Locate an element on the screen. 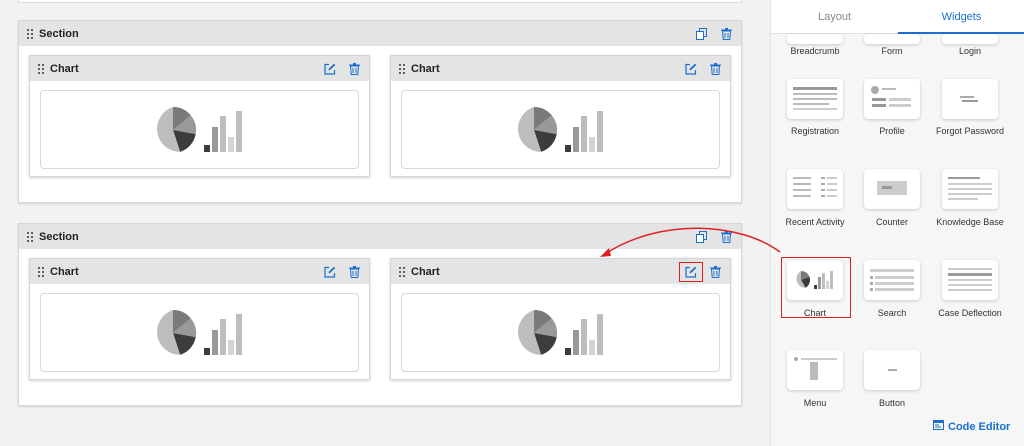 The height and width of the screenshot is (446, 1024). registration-icon is located at coordinates (815, 98).